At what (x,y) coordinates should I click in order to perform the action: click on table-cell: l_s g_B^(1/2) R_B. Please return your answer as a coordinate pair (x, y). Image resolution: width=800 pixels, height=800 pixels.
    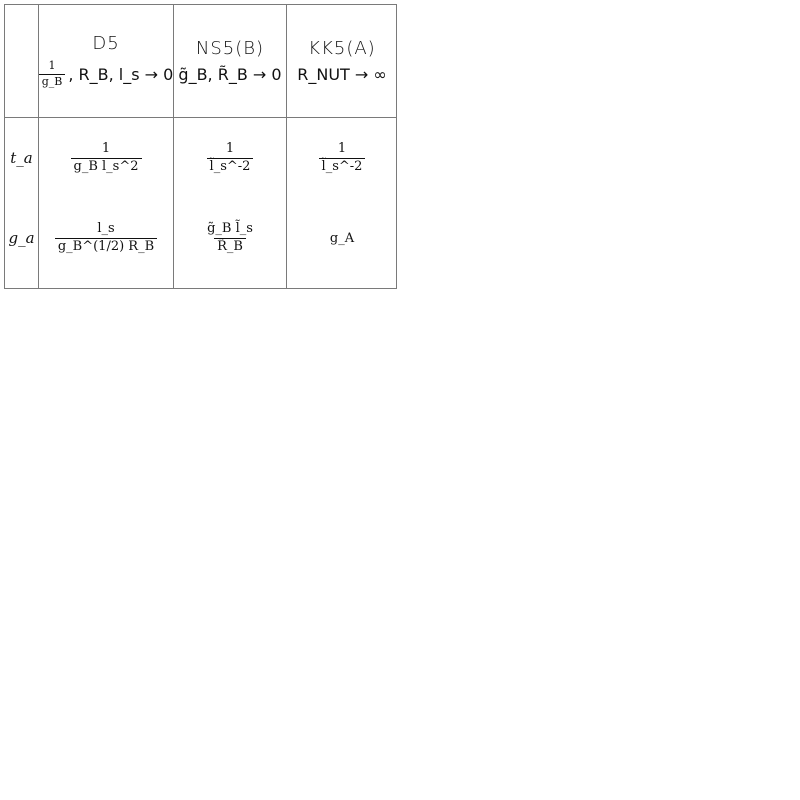
    Looking at the image, I should click on (106, 238).